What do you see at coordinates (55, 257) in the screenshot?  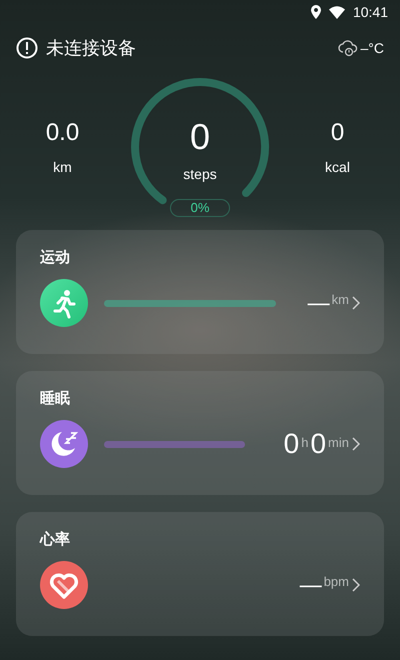 I see `card-title: 运动` at bounding box center [55, 257].